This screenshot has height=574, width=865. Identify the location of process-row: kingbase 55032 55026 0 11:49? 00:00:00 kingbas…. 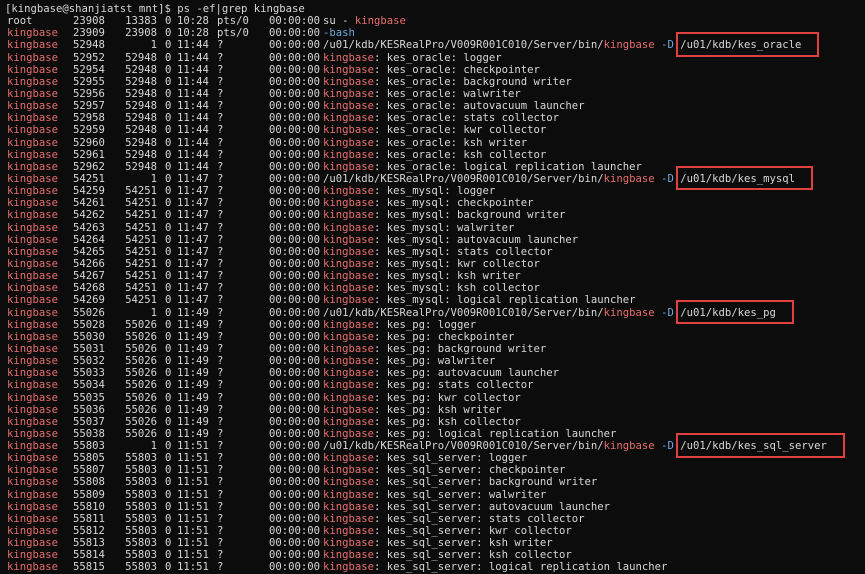
(435, 361).